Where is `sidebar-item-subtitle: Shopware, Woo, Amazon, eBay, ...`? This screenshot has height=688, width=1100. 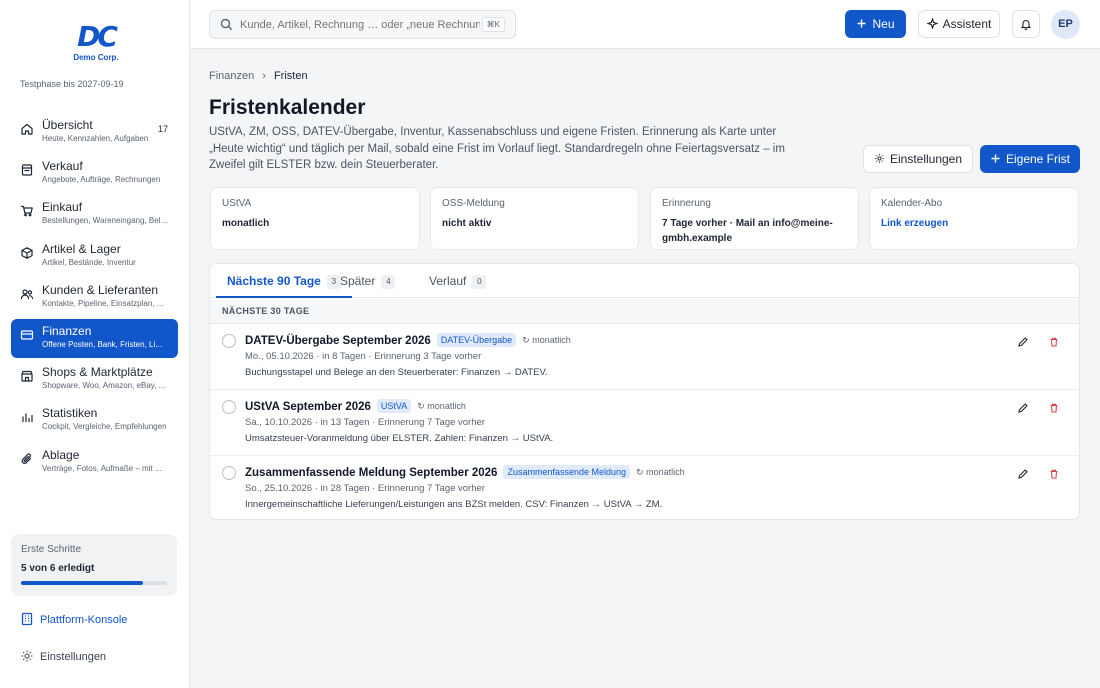 sidebar-item-subtitle: Shopware, Woo, Amazon, eBay, ... is located at coordinates (104, 386).